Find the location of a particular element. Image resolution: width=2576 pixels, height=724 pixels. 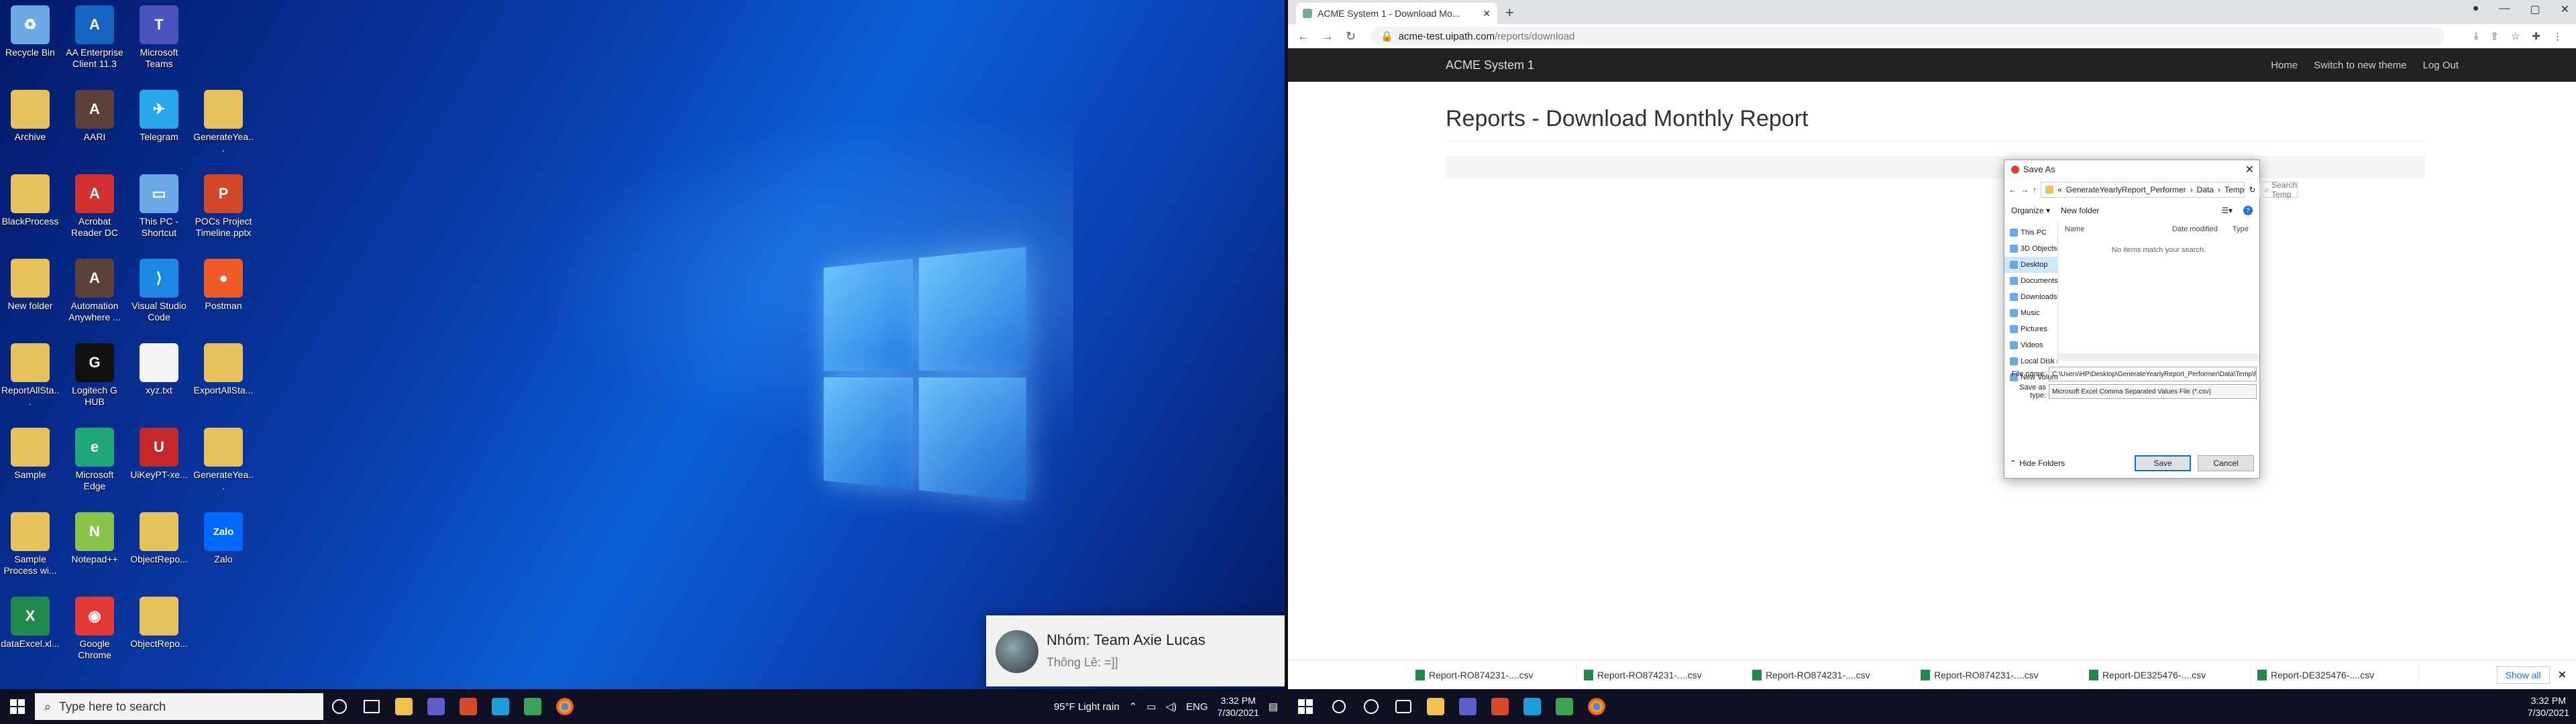

desktop-icon: ● Postman is located at coordinates (223, 285).